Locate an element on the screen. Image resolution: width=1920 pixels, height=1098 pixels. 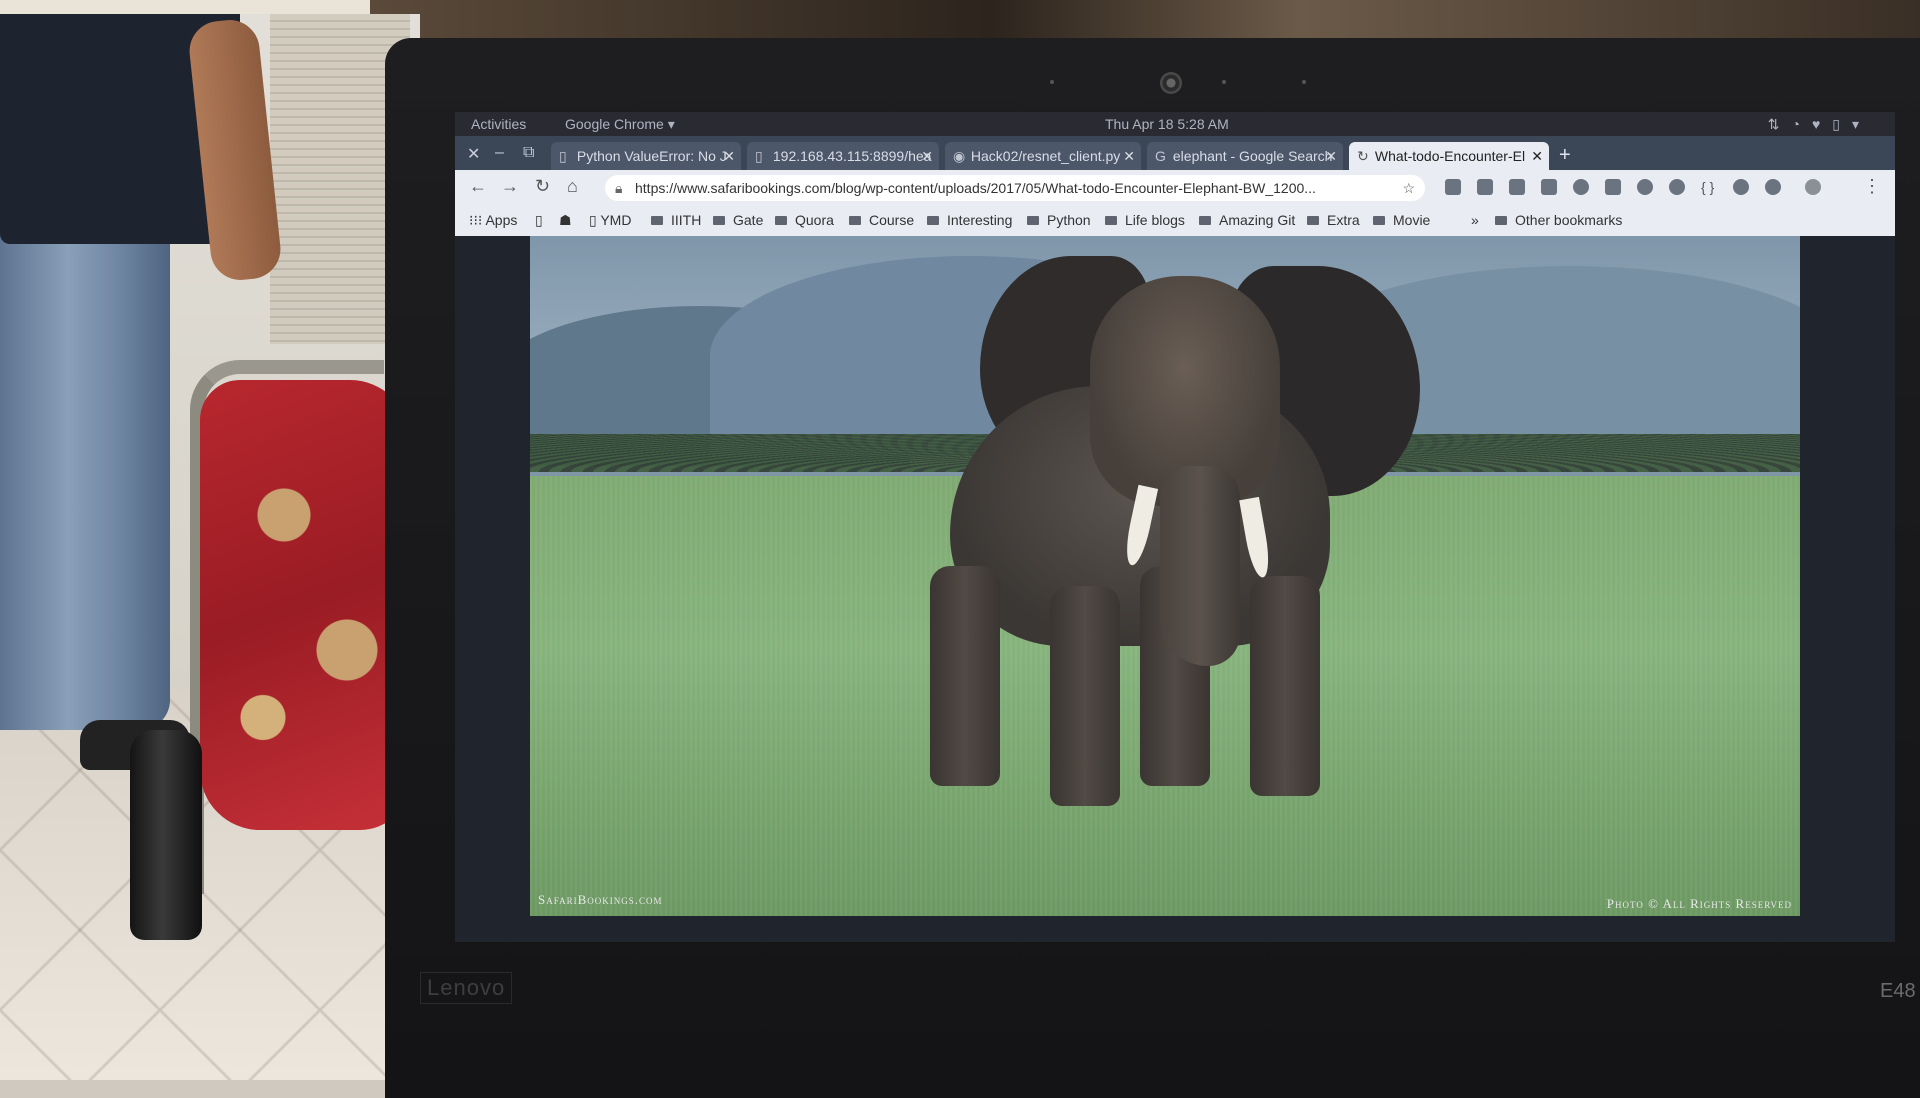
bookmarks-overflow-button: » is located at coordinates (1475, 220).